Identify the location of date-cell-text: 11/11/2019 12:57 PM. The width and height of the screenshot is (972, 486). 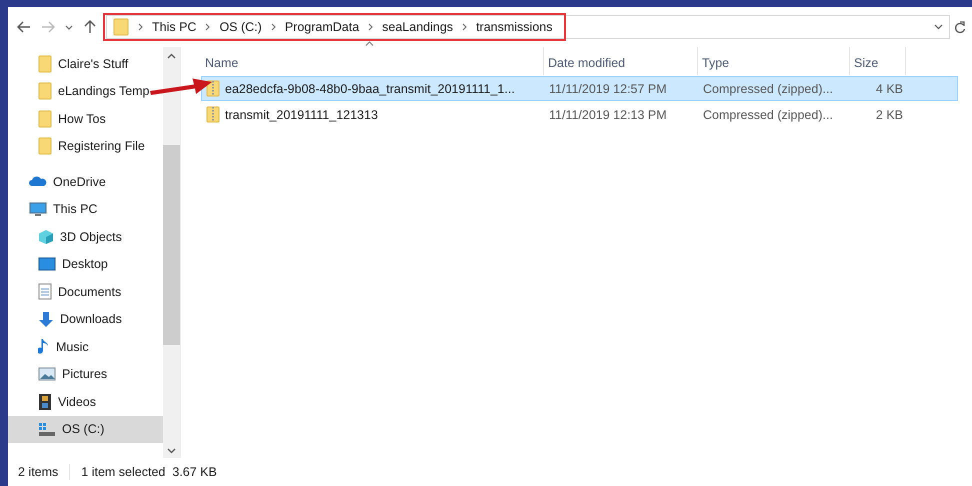
(608, 89).